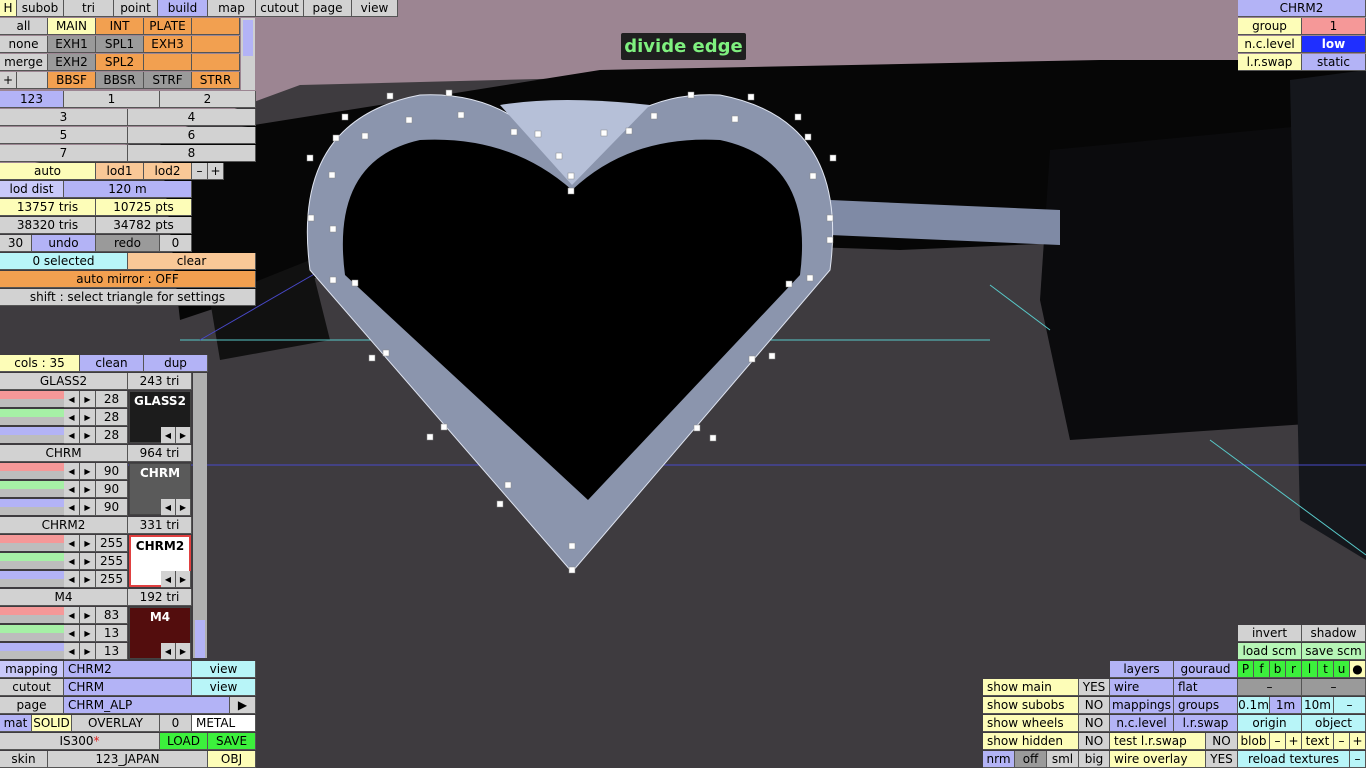 This screenshot has height=768, width=1366. Describe the element at coordinates (1318, 741) in the screenshot. I see `text-button: text` at that location.